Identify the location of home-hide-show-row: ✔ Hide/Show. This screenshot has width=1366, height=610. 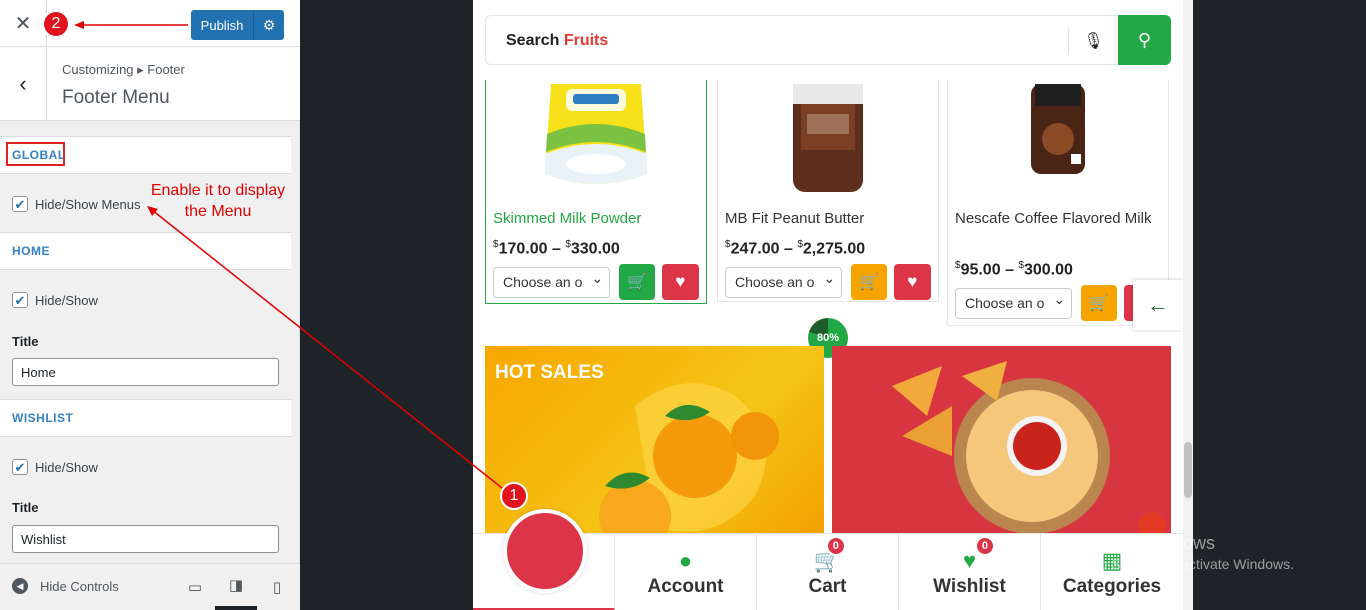
(55, 300).